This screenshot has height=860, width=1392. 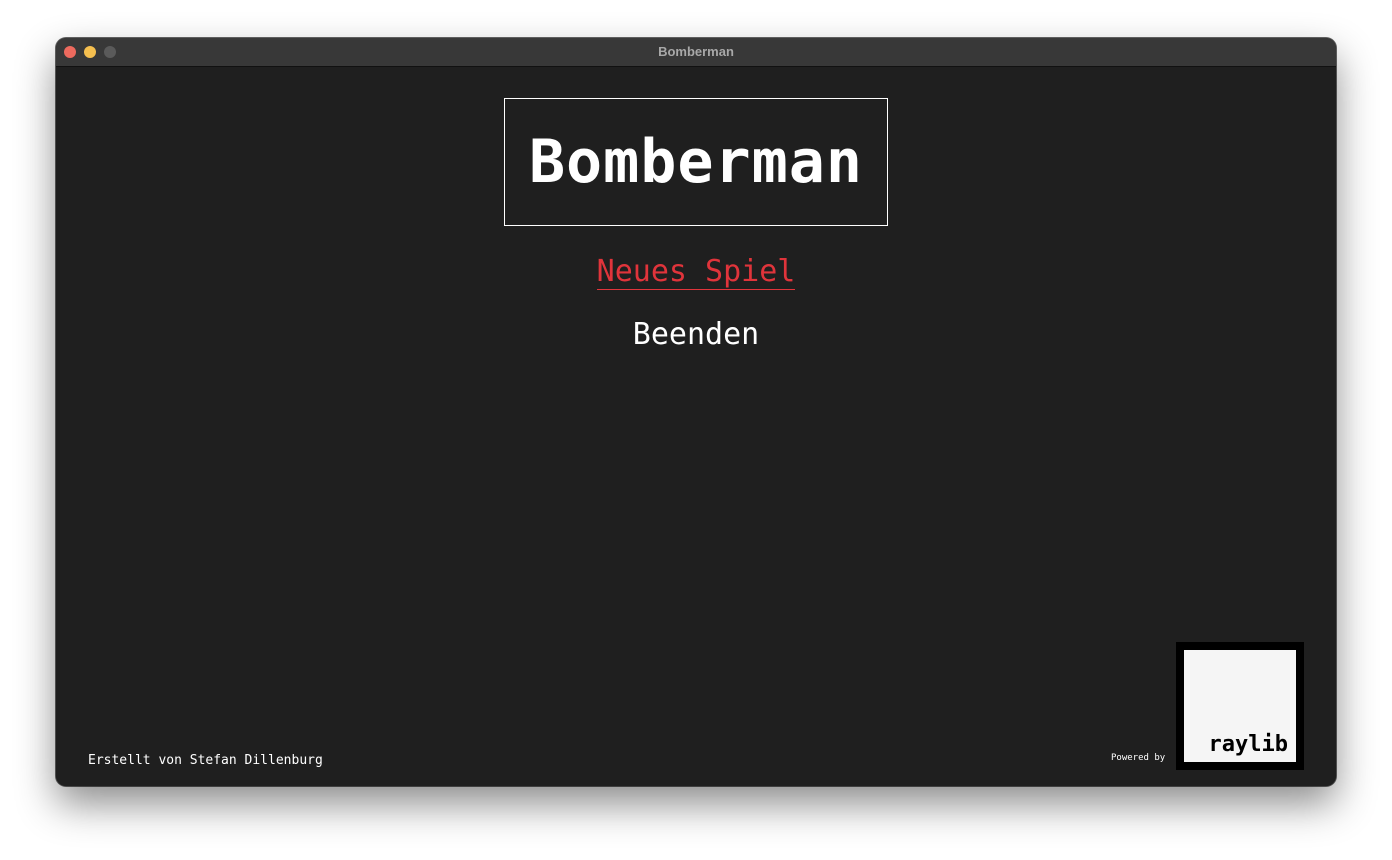 I want to click on title-bar: Bomberman, so click(x=696, y=52).